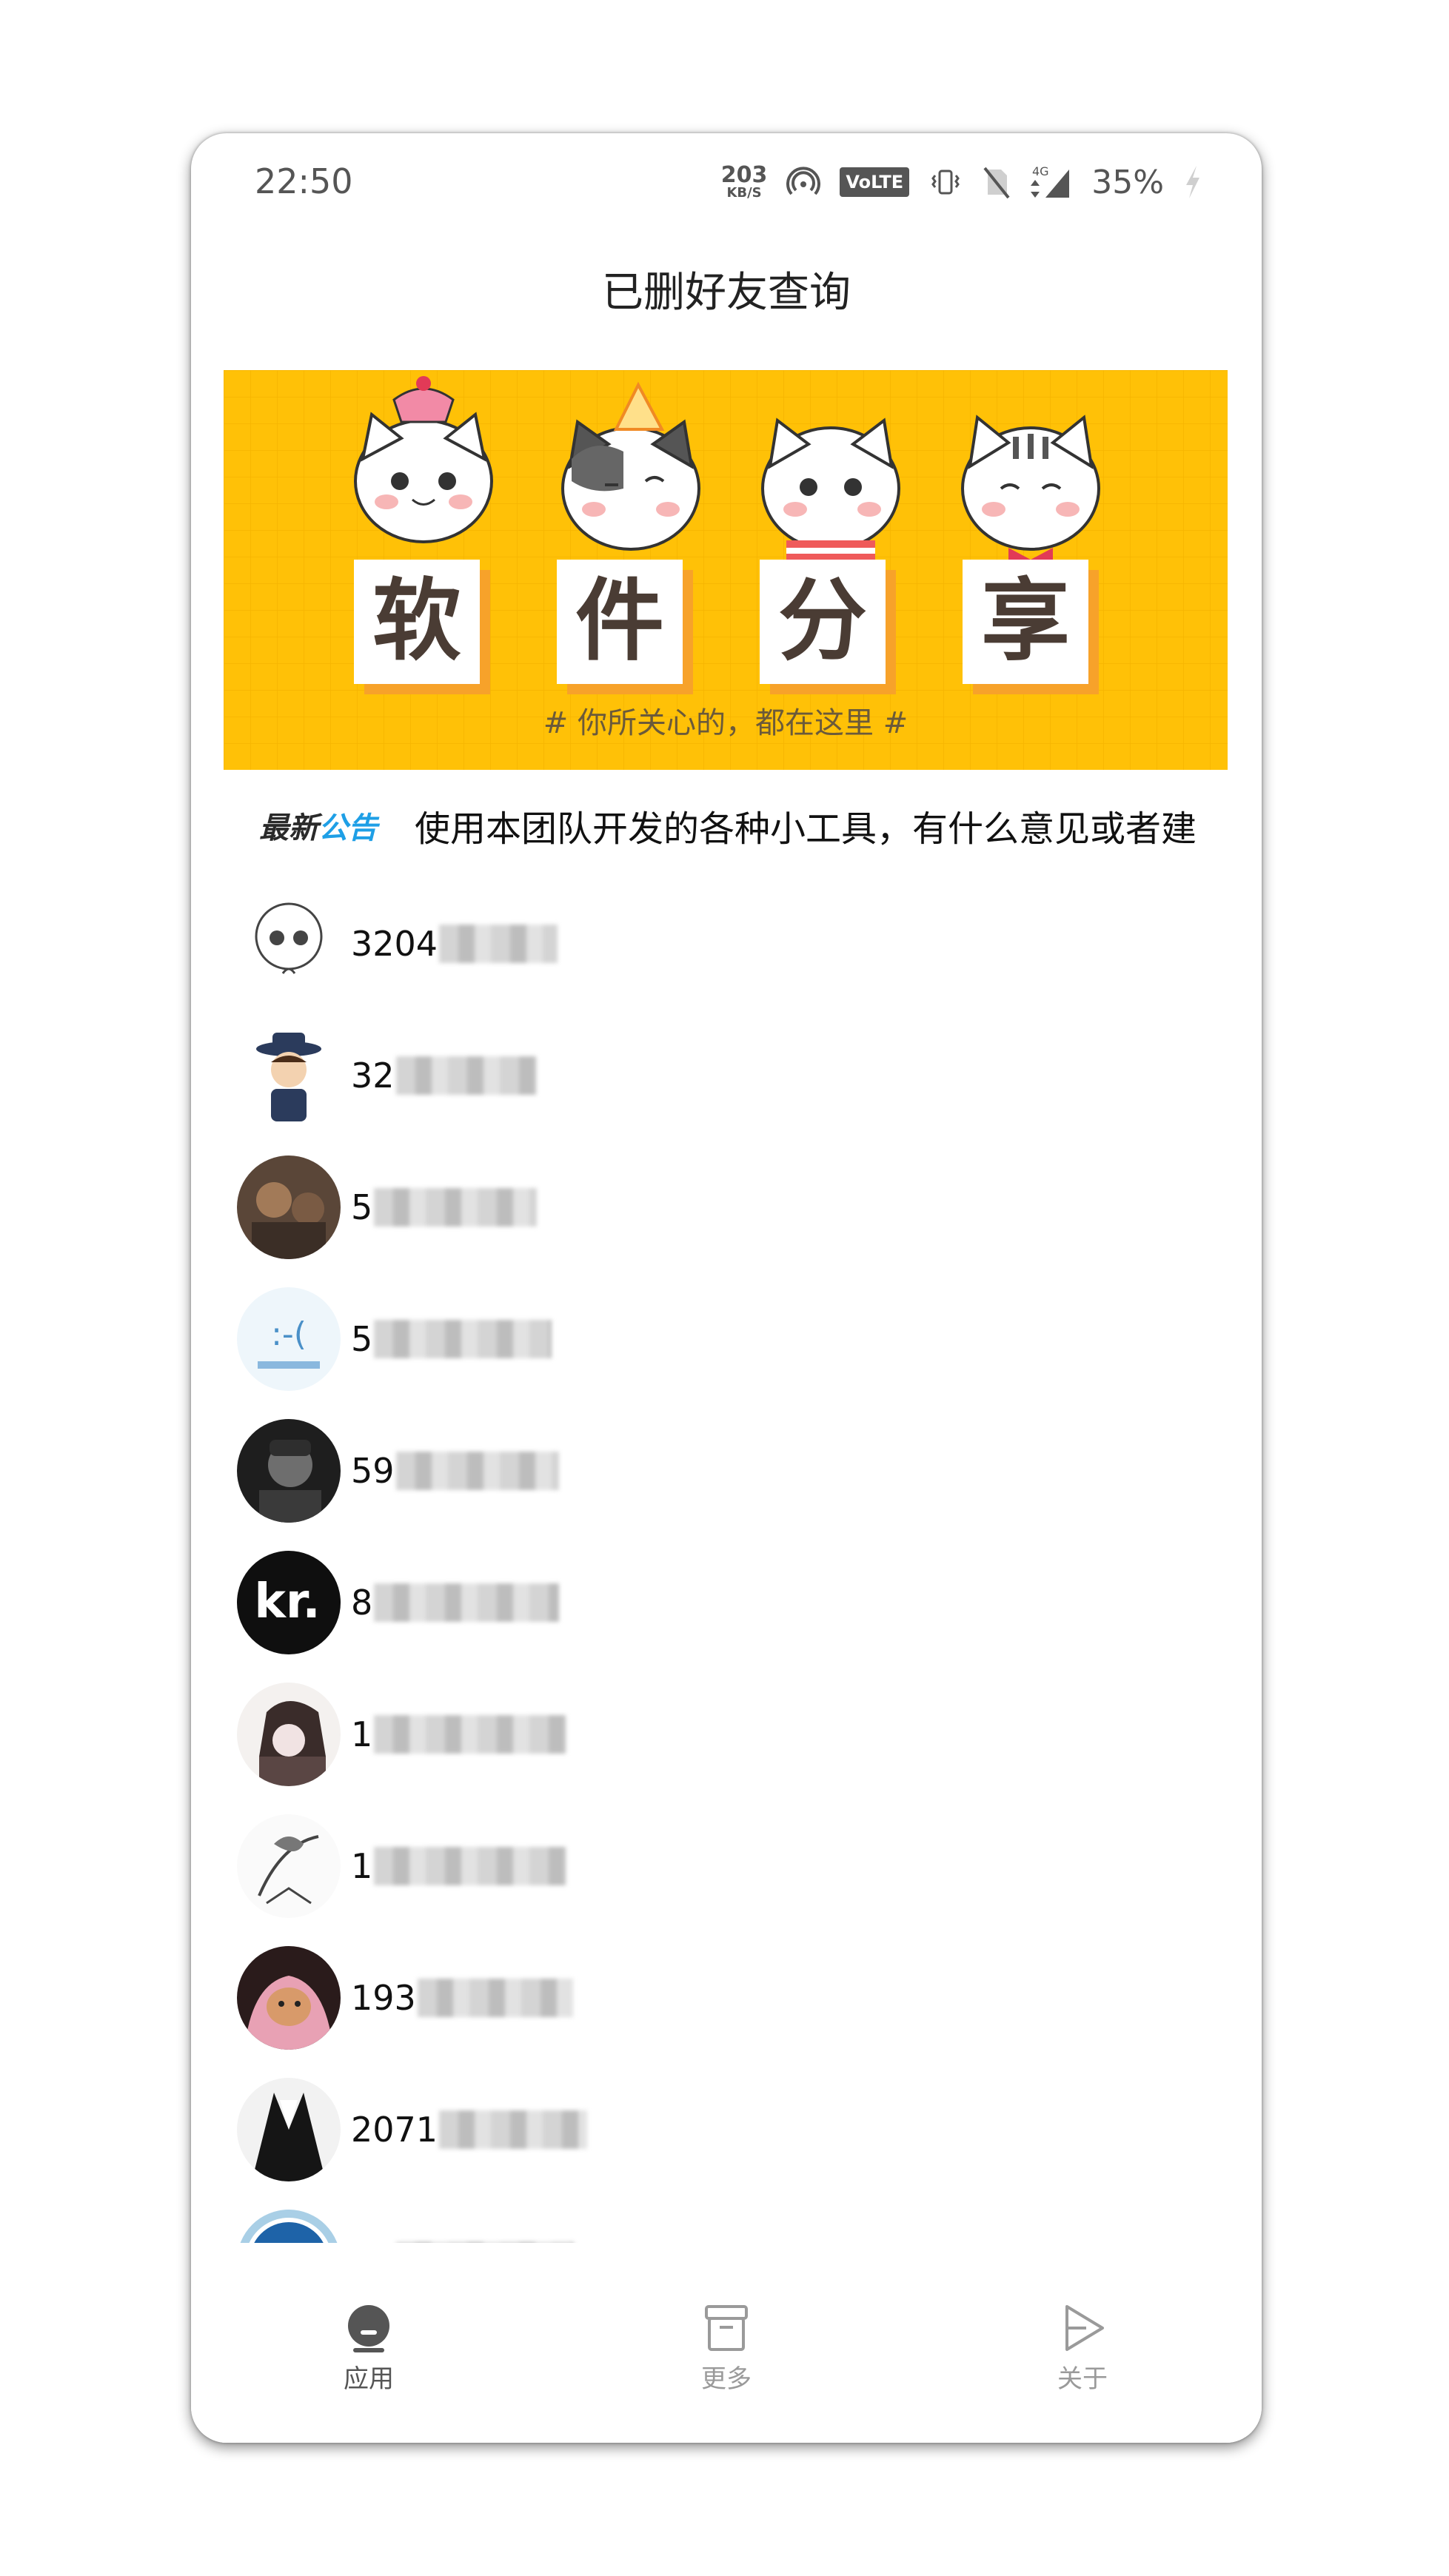  What do you see at coordinates (1084, 2328) in the screenshot?
I see `play-icon` at bounding box center [1084, 2328].